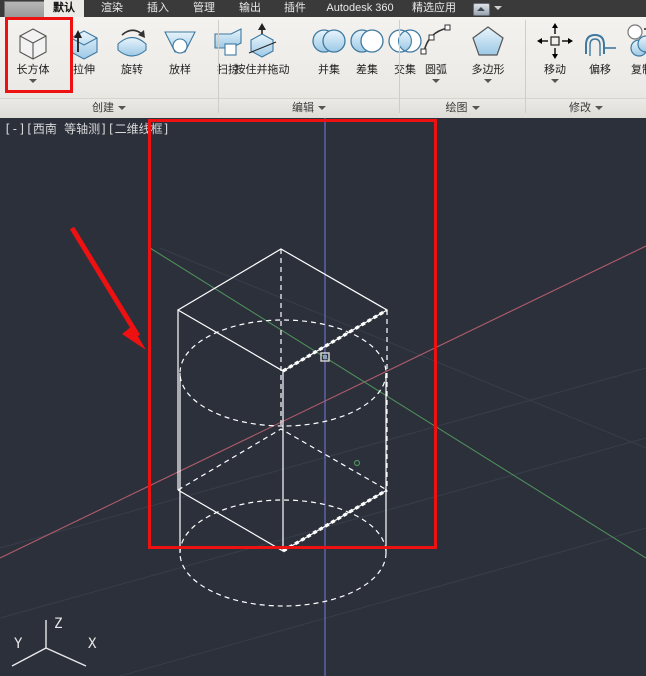  What do you see at coordinates (456, 108) in the screenshot?
I see `panel-title-text: 绘图` at bounding box center [456, 108].